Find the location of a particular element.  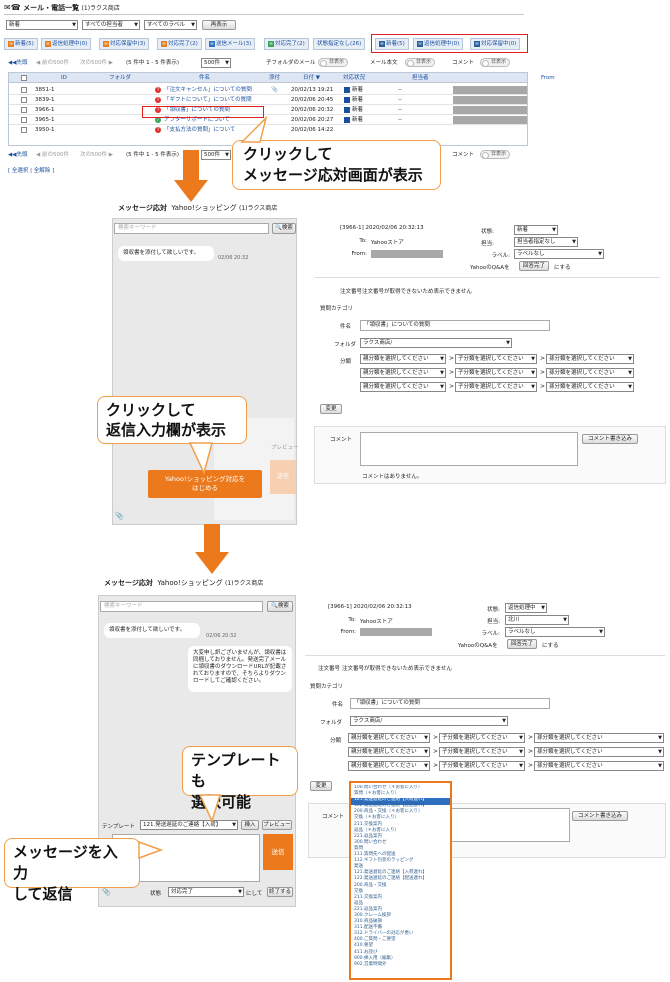

per-page-select: 500件 ▼ is located at coordinates (216, 63).